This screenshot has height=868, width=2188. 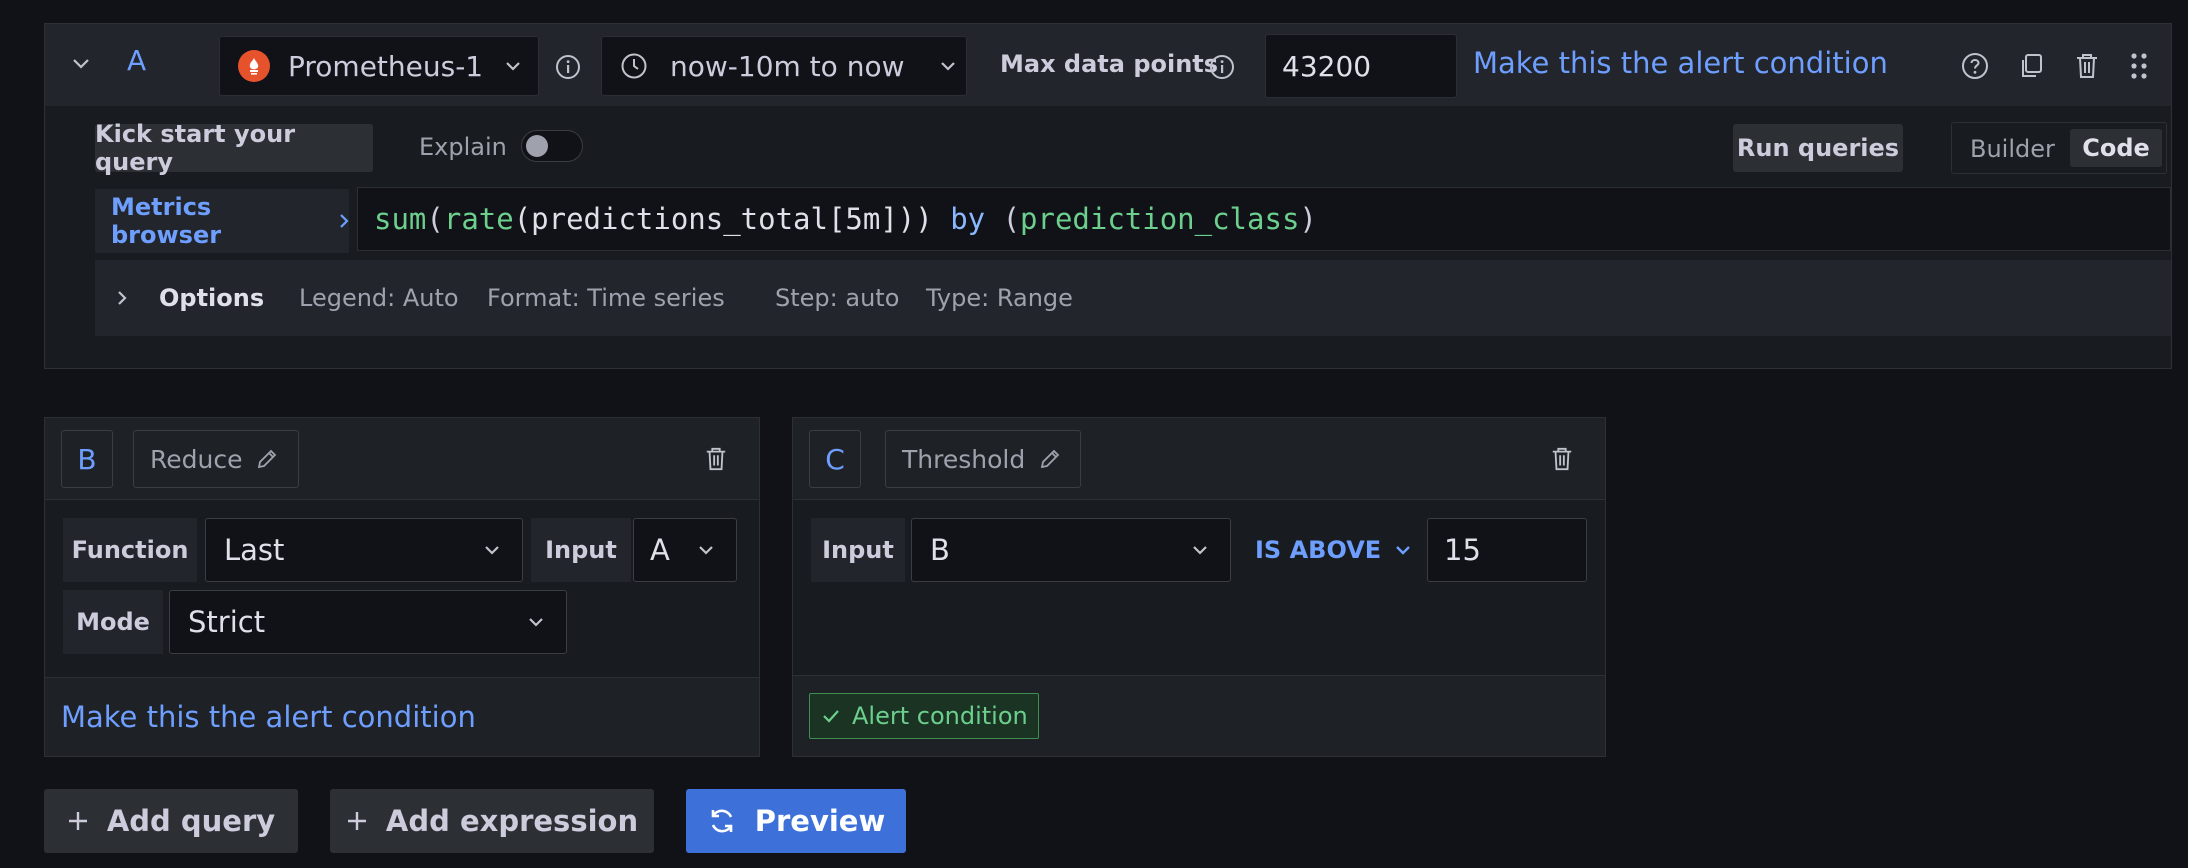 I want to click on options-type: Type: Range, so click(x=999, y=298).